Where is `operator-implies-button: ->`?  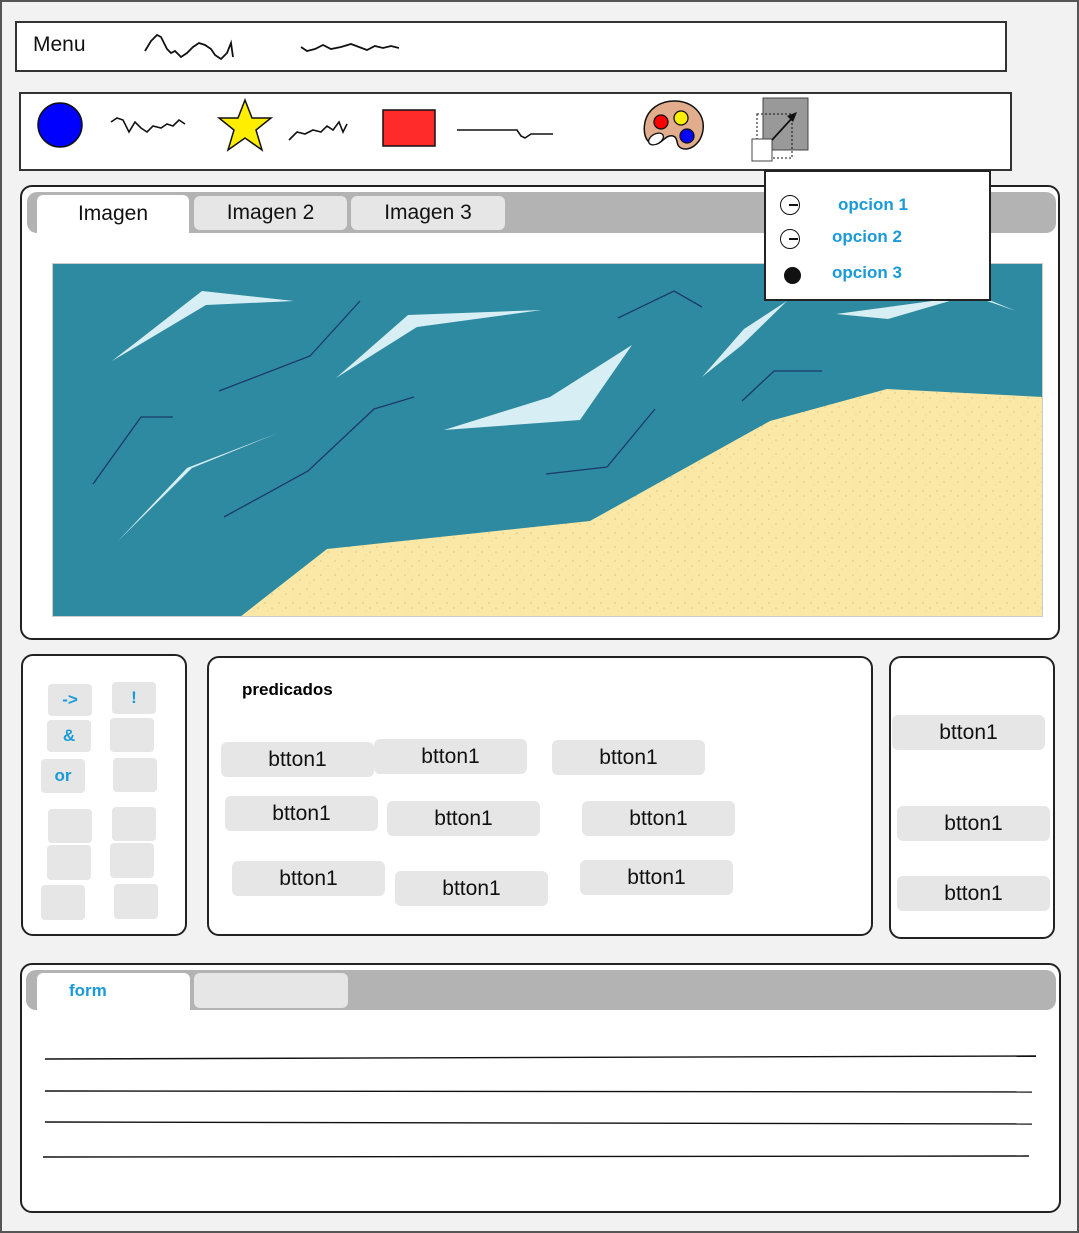 operator-implies-button: -> is located at coordinates (70, 700).